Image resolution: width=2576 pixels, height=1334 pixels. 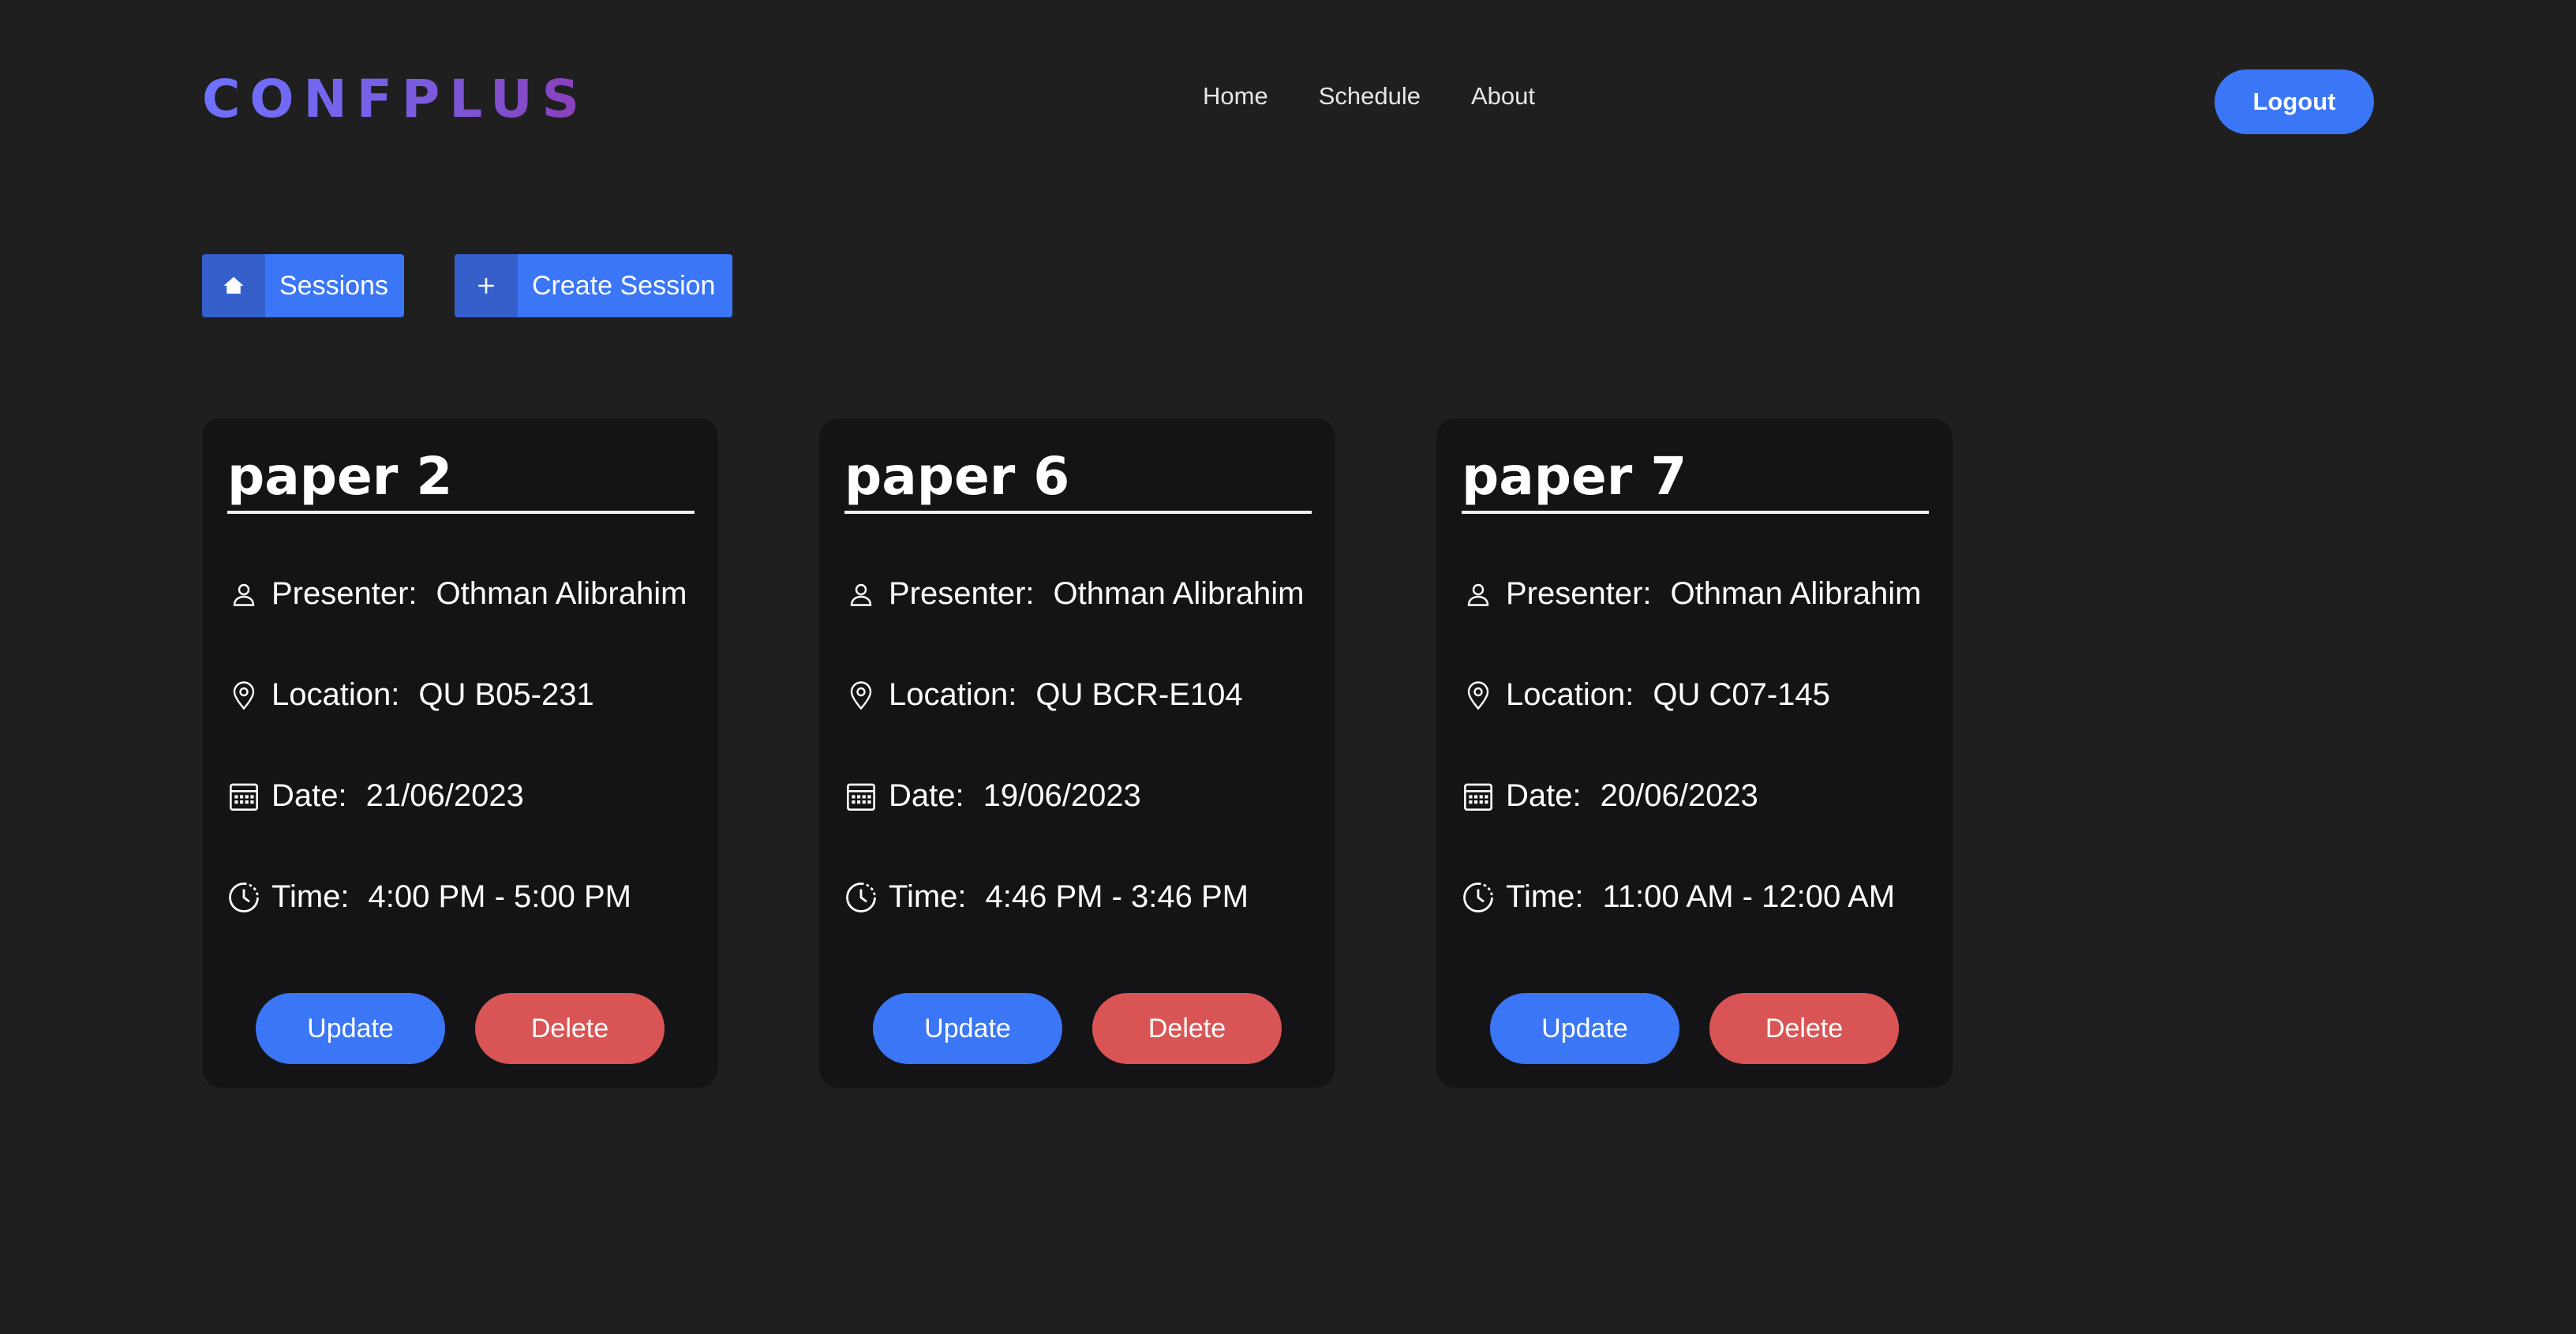 What do you see at coordinates (486, 285) in the screenshot?
I see `plus-icon` at bounding box center [486, 285].